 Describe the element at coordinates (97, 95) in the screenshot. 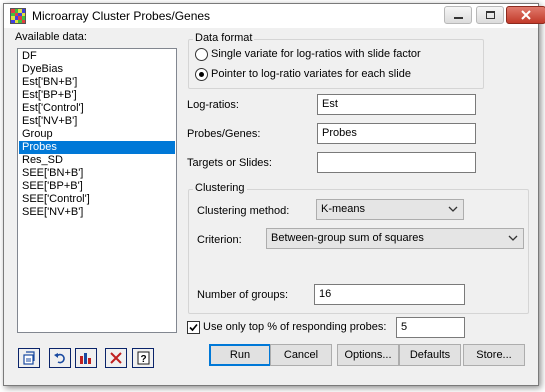

I see `list-item: Est['BP+B']` at that location.